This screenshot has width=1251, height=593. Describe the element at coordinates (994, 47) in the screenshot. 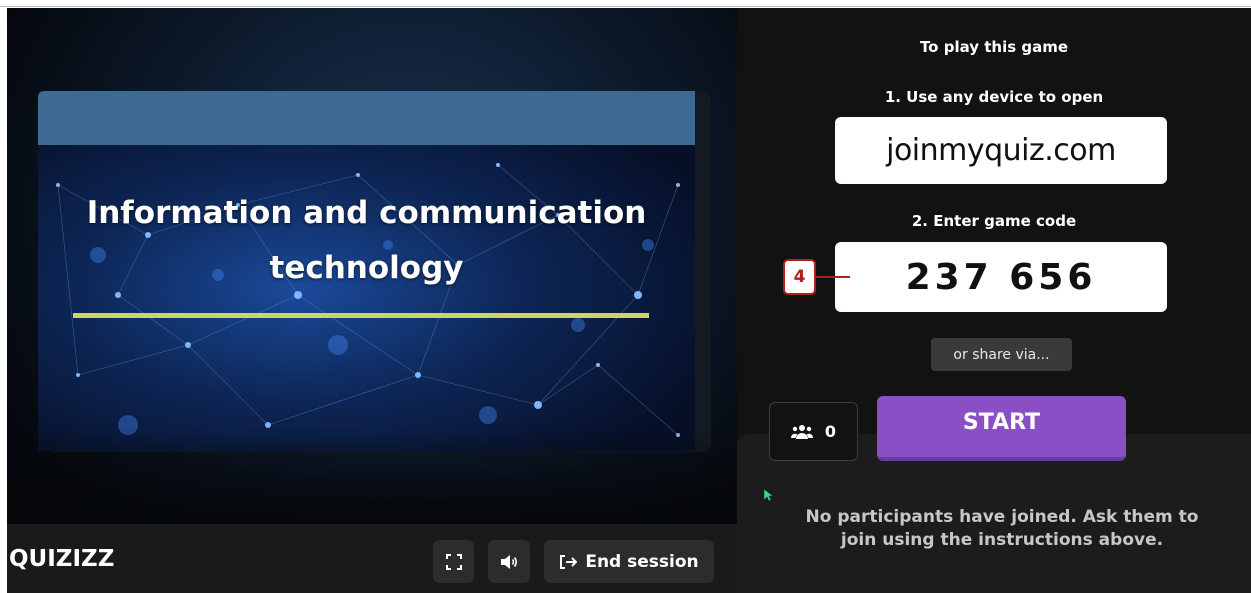

I see `join-heading: To play this game` at that location.